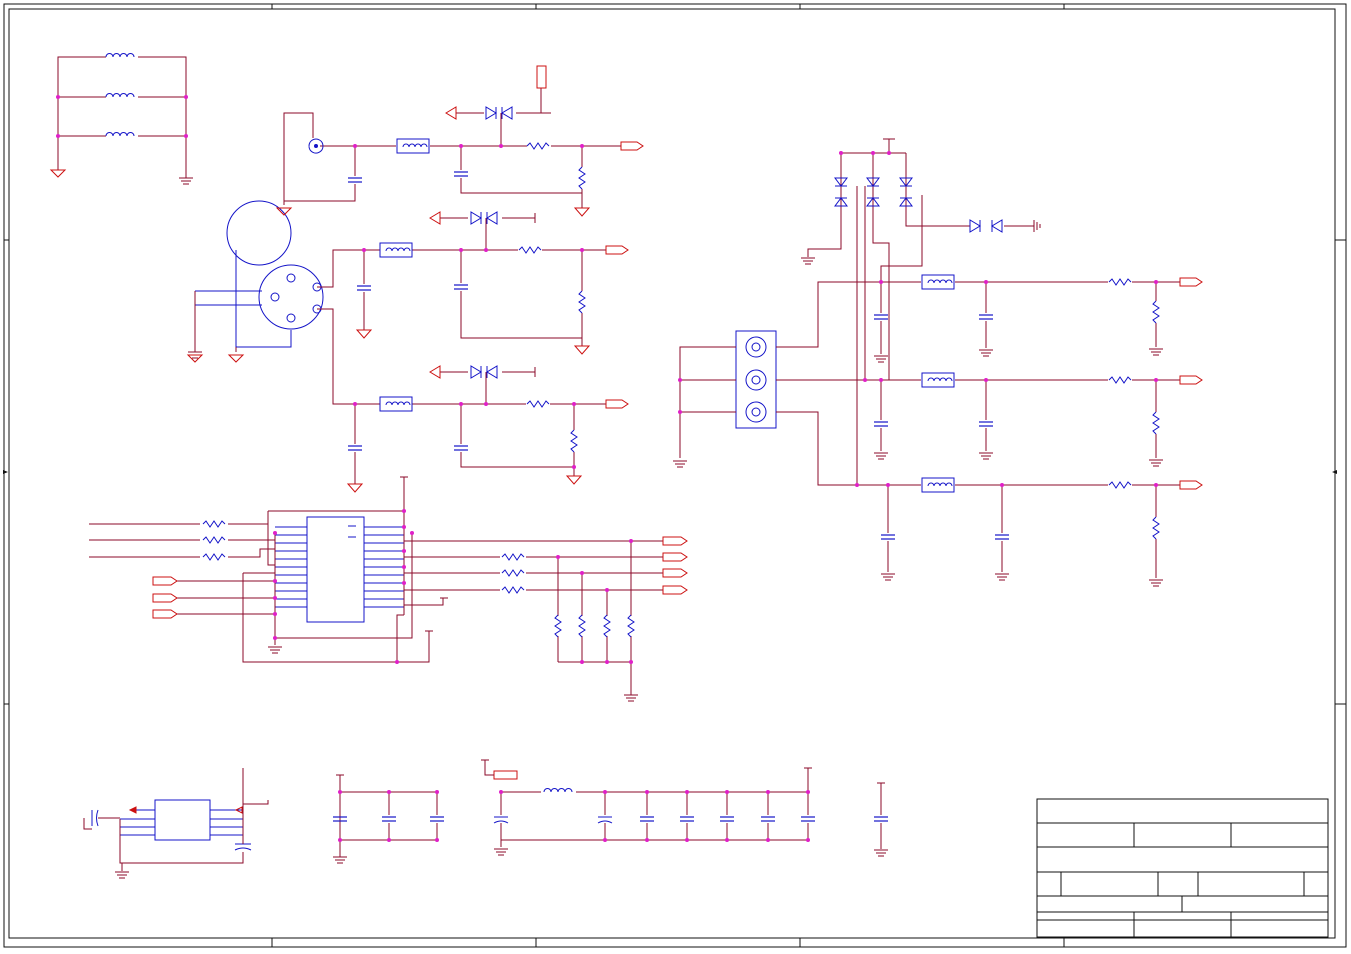 Image resolution: width=1351 pixels, height=954 pixels. Describe the element at coordinates (459, 141) in the screenshot. I see `cvbs-input` at that location.